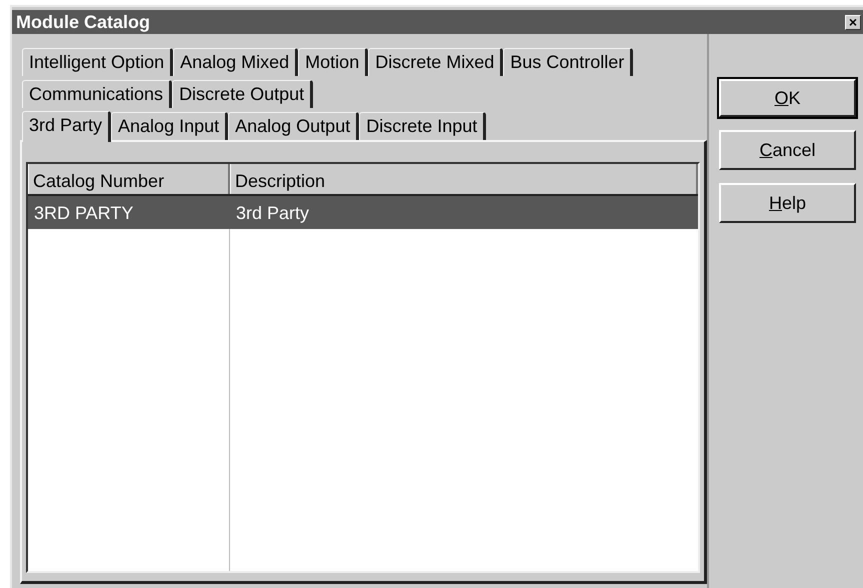  What do you see at coordinates (787, 203) in the screenshot?
I see `help-button: Help` at bounding box center [787, 203].